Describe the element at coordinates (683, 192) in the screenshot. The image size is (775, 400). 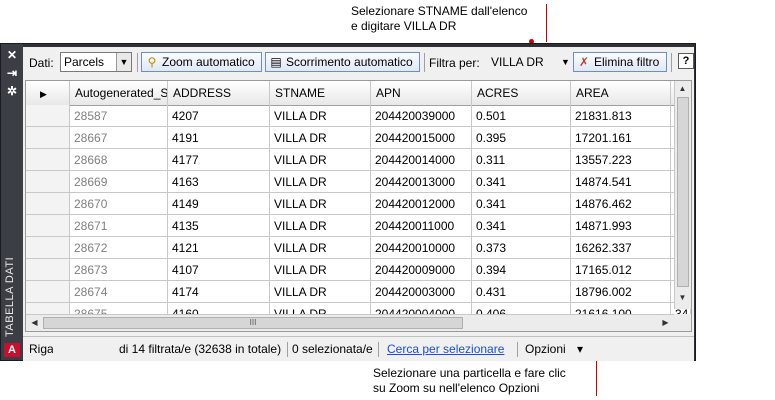
I see `vertical-scroll-thumb` at that location.